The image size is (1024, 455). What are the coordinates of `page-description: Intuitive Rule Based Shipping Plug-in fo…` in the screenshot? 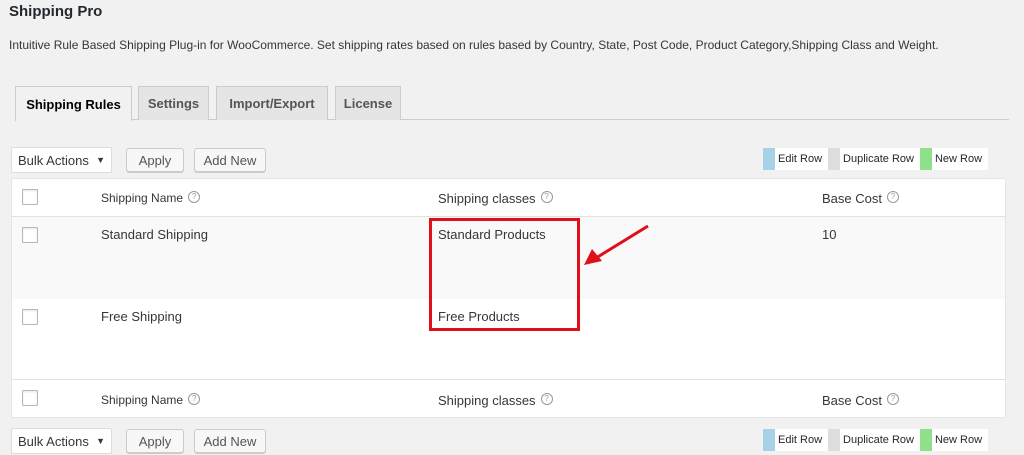 It's located at (474, 45).